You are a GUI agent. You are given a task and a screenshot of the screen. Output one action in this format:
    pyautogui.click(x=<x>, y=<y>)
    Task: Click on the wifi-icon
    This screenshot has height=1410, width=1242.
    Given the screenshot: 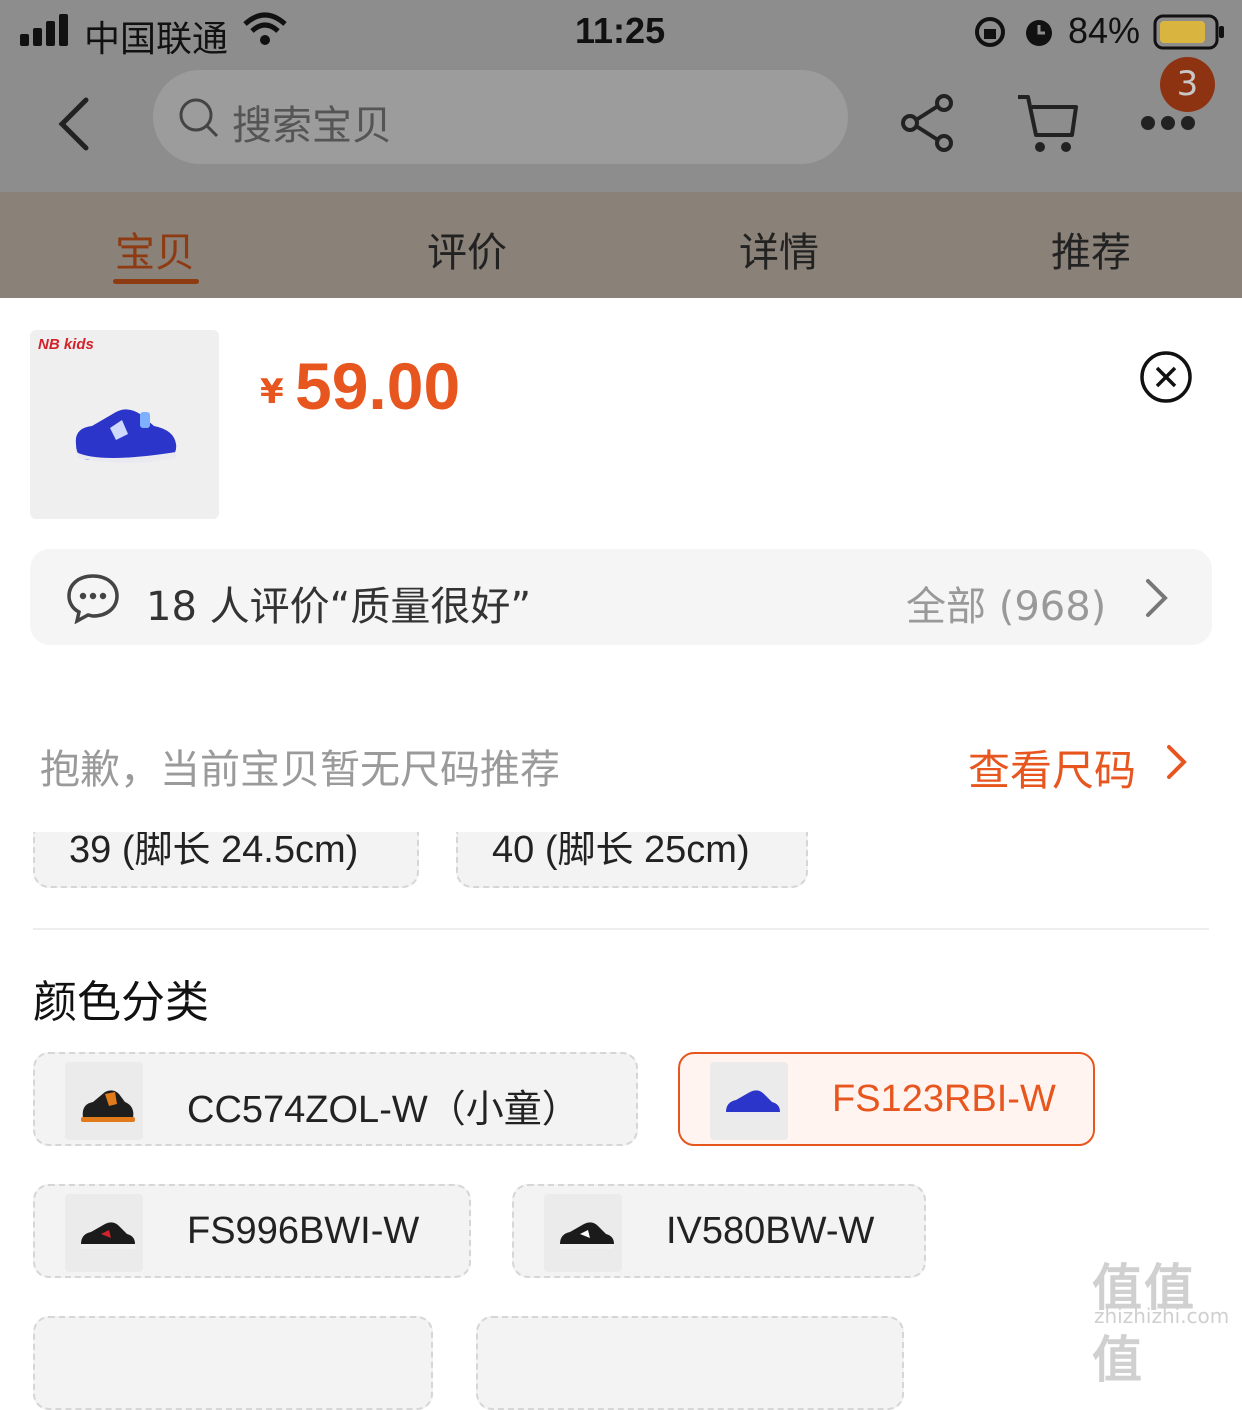 What is the action you would take?
    pyautogui.click(x=265, y=28)
    